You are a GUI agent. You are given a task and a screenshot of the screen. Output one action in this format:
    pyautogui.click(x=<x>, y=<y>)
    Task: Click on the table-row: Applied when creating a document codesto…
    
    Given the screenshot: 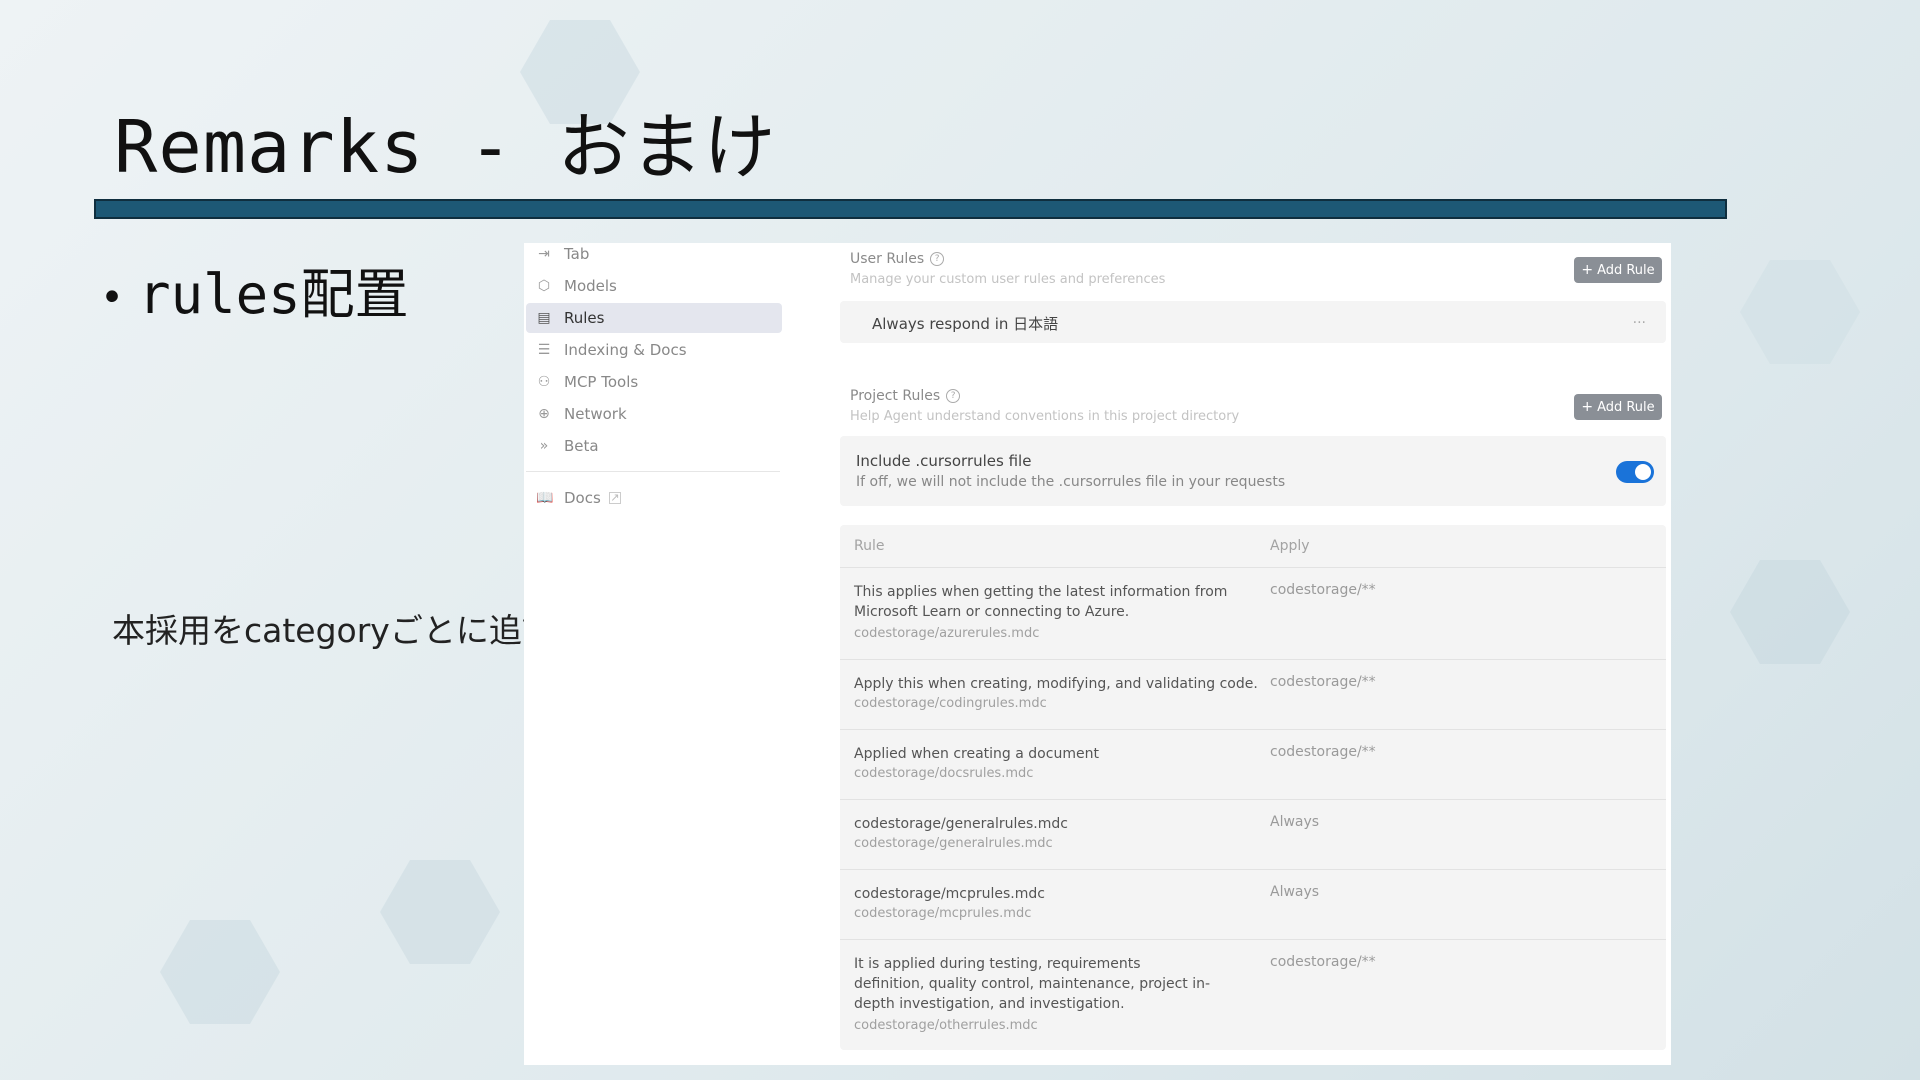 What is the action you would take?
    pyautogui.click(x=1253, y=765)
    